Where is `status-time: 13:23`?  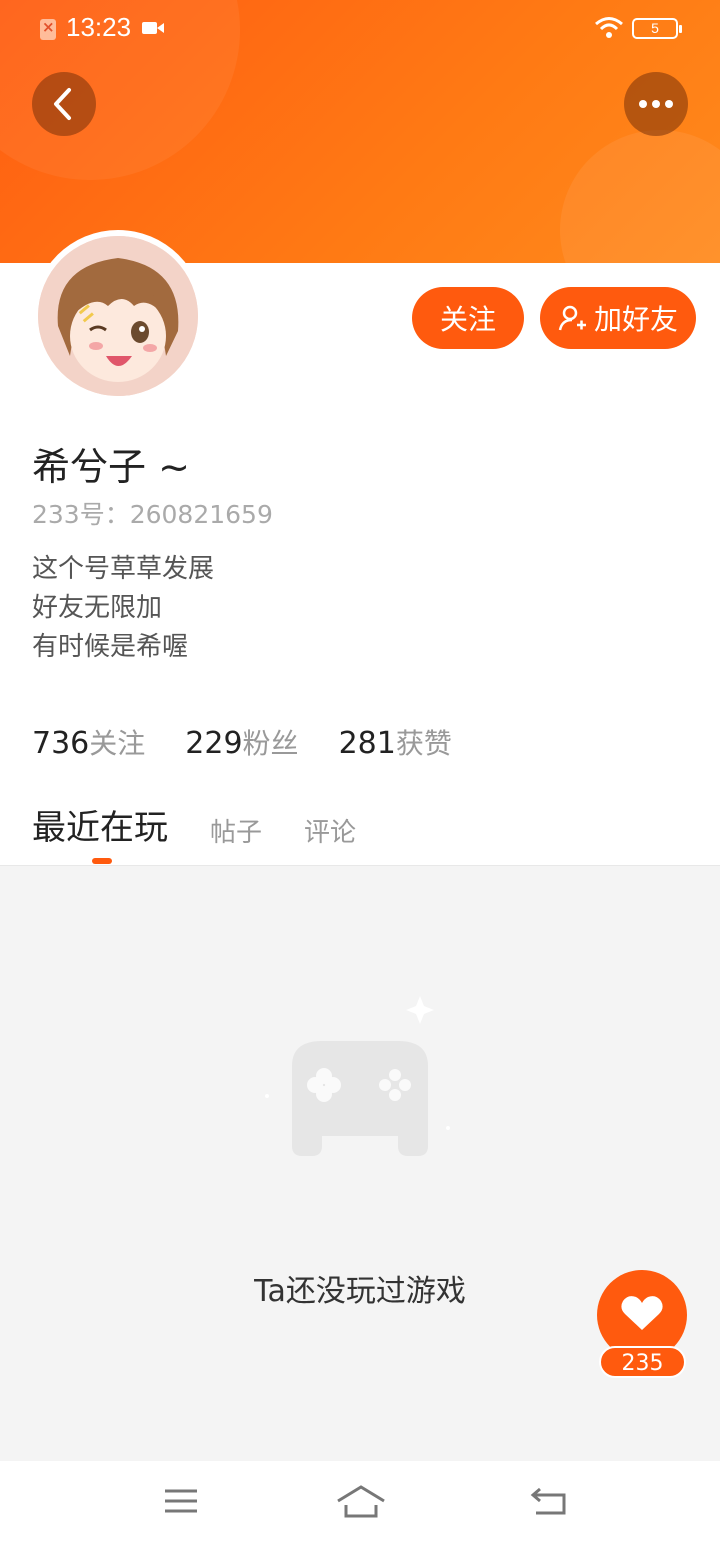
status-time: 13:23 is located at coordinates (99, 27).